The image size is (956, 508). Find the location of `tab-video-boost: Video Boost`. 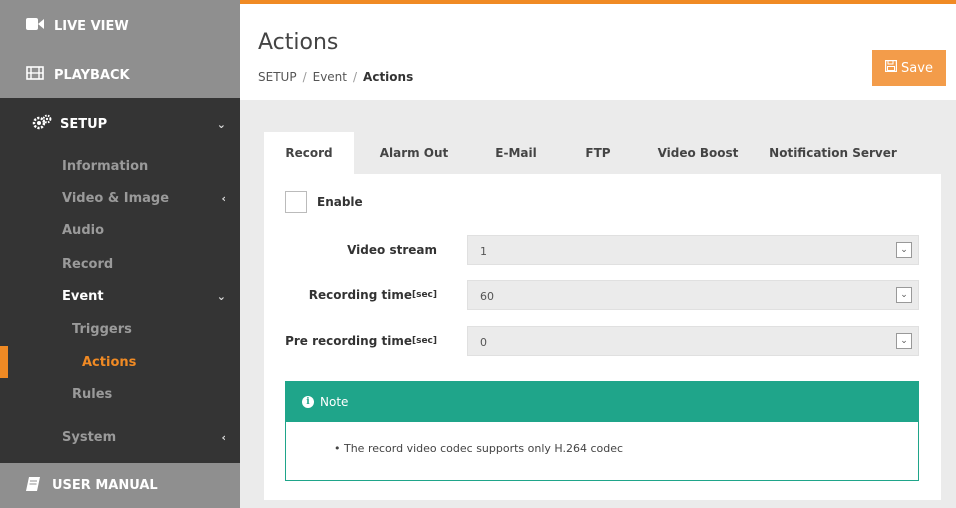

tab-video-boost: Video Boost is located at coordinates (698, 153).